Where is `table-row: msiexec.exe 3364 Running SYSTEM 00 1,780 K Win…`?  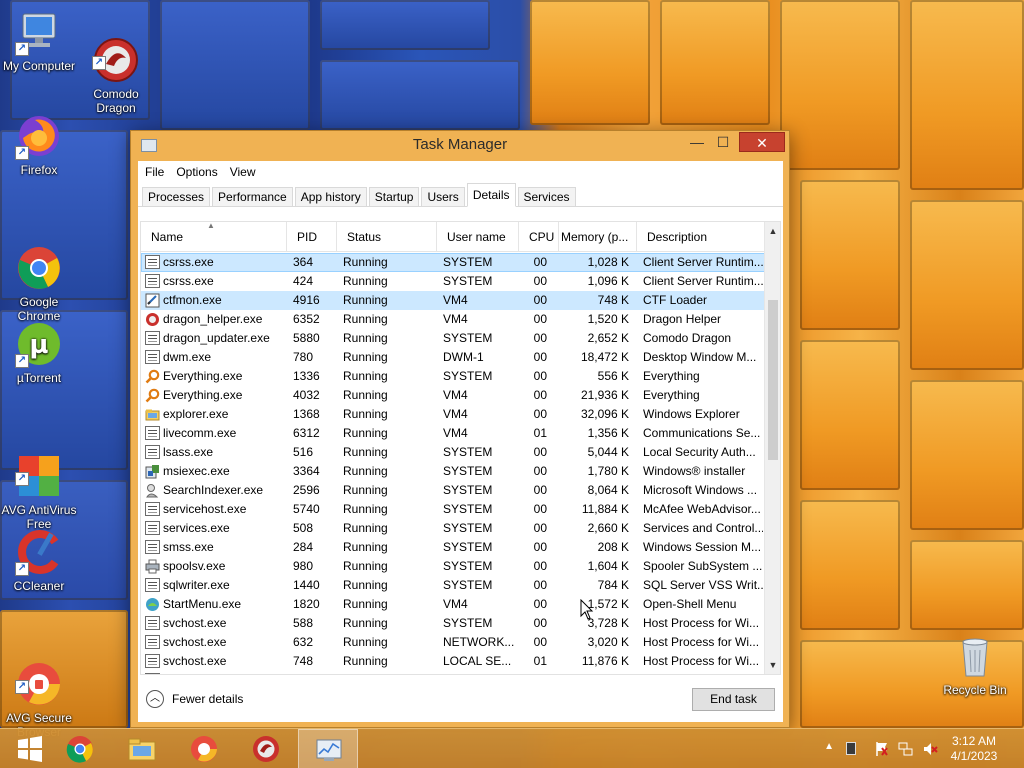 table-row: msiexec.exe 3364 Running SYSTEM 00 1,780 K Win… is located at coordinates (454, 471).